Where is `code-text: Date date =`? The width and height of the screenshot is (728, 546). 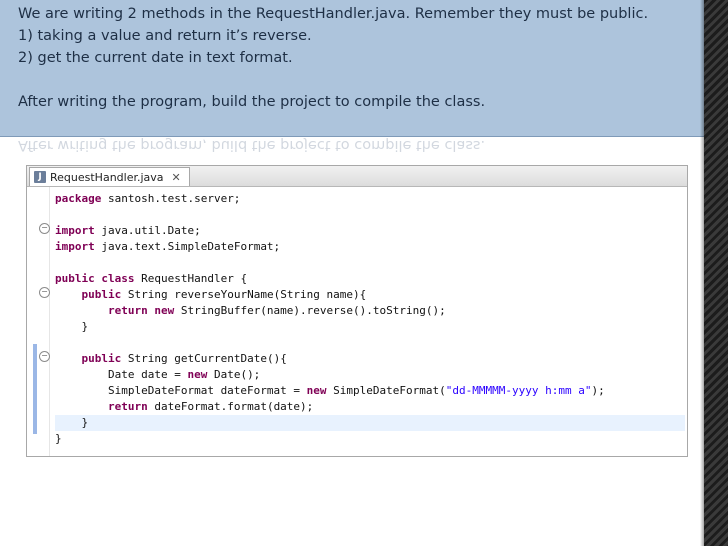
code-text: Date date = is located at coordinates (121, 374).